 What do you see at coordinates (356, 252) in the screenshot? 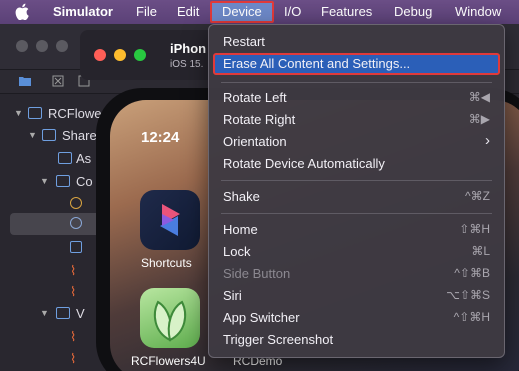
I see `menu-item-lock: Lock ⌘L` at bounding box center [356, 252].